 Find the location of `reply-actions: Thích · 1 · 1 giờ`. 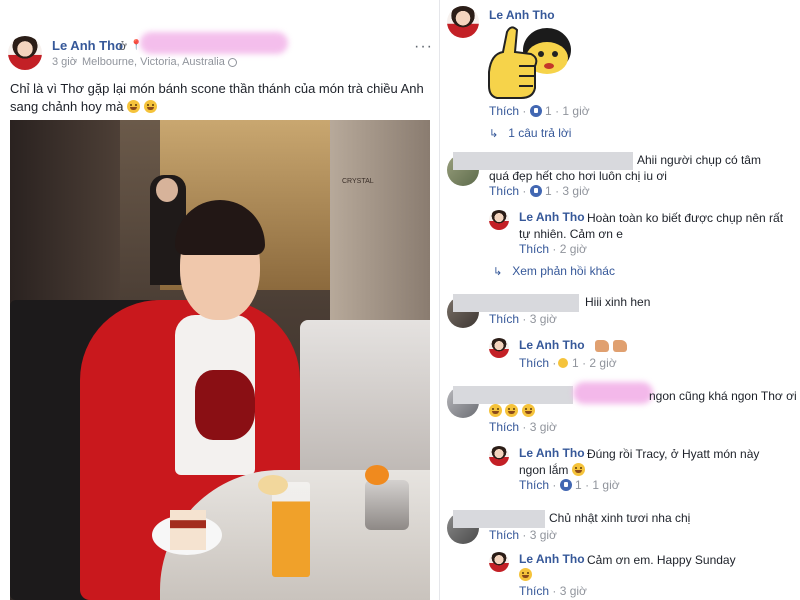

reply-actions: Thích · 1 · 1 giờ is located at coordinates (569, 485).